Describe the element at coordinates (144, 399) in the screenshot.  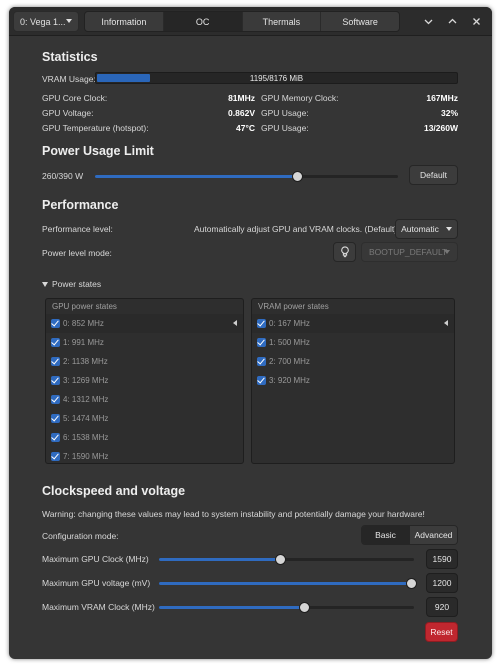
I see `gpu-state-item: 4: 1312 MHz` at that location.